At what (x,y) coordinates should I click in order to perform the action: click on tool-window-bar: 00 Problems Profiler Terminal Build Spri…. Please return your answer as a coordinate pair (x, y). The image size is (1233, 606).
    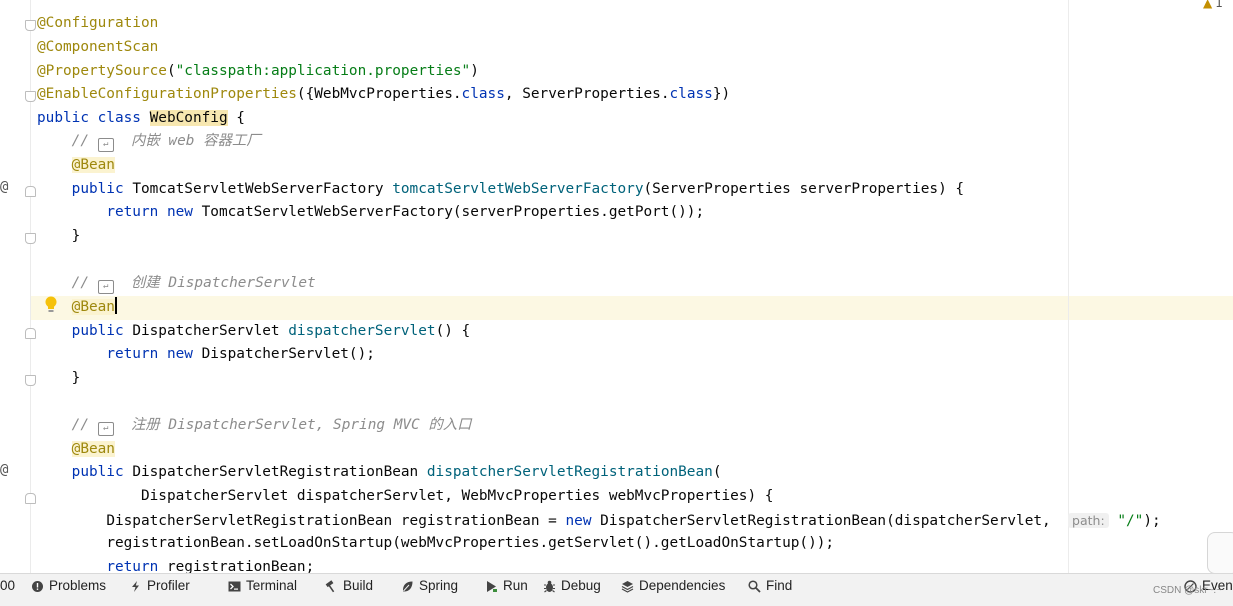
    Looking at the image, I should click on (616, 585).